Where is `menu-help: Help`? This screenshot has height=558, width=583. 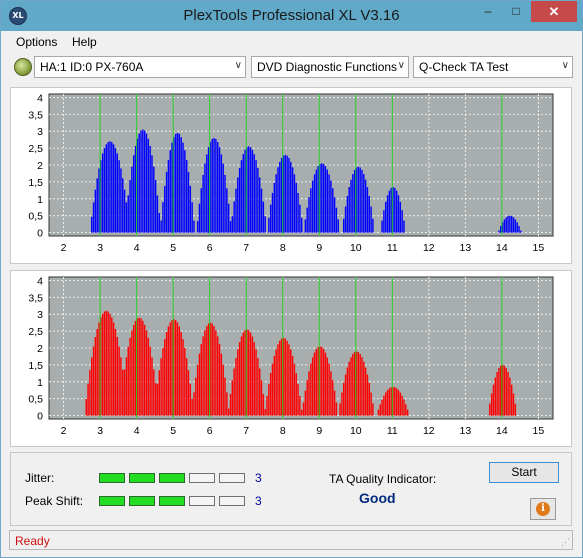 menu-help: Help is located at coordinates (84, 42).